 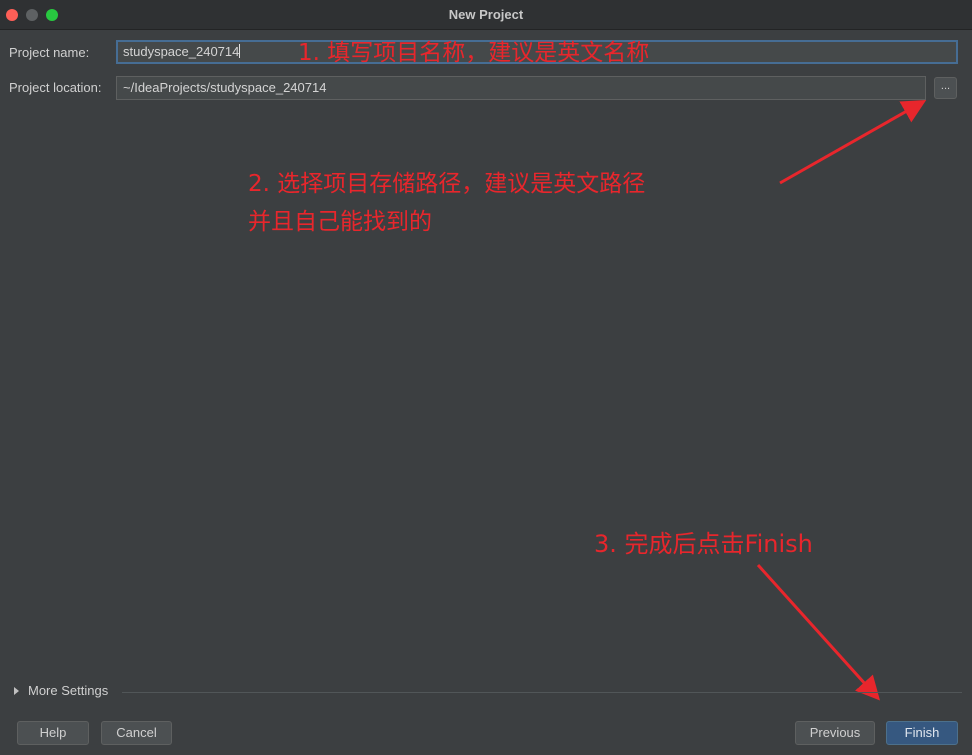 I want to click on more-settings-toggle: More Settings, so click(x=61, y=690).